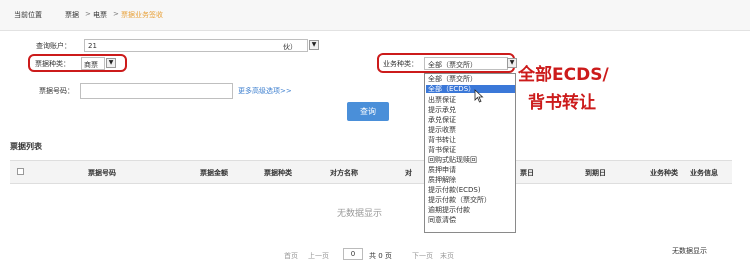  What do you see at coordinates (442, 100) in the screenshot?
I see `dropdown-option: 出票保证` at bounding box center [442, 100].